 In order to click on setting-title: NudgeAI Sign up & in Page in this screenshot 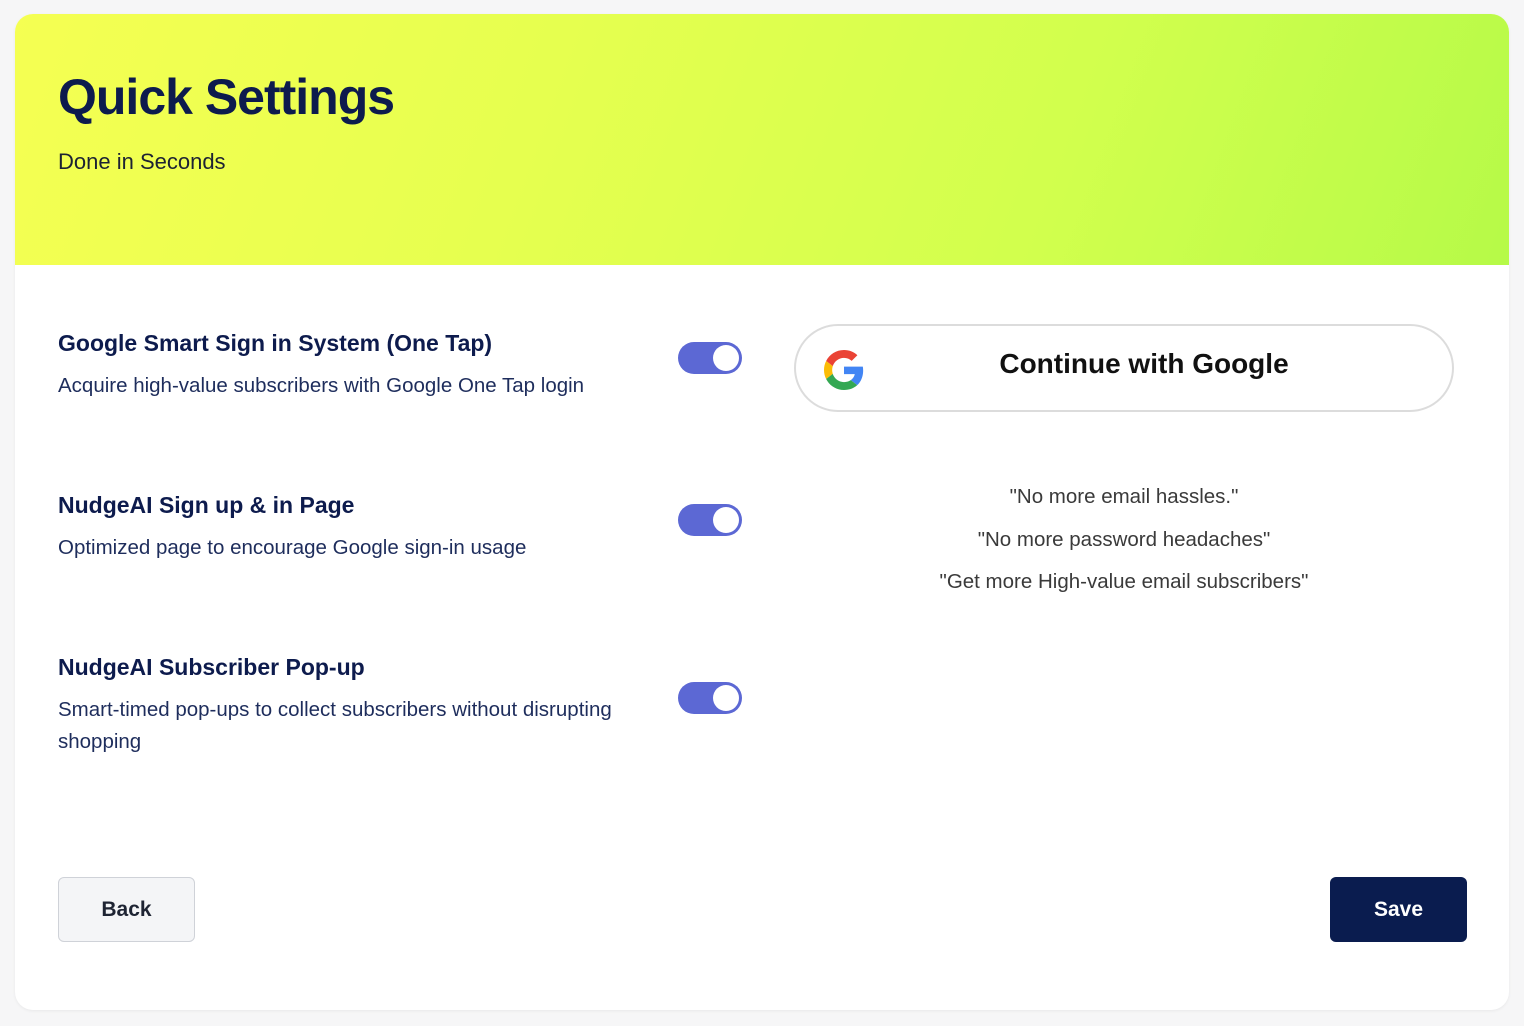, I will do `click(206, 505)`.